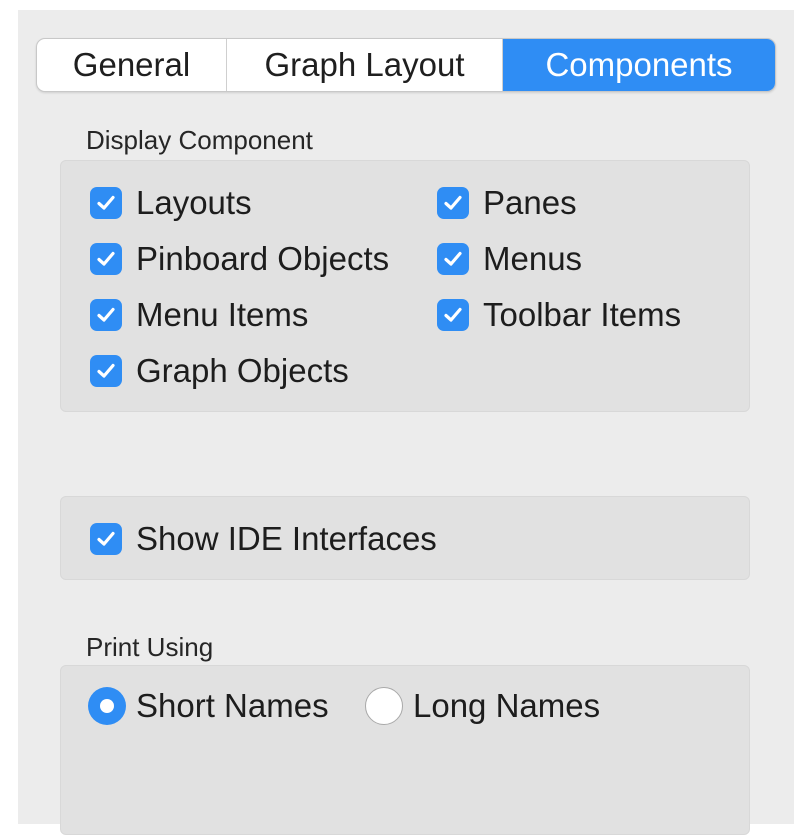 The image size is (794, 835). Describe the element at coordinates (194, 202) in the screenshot. I see `checkbox-label: Layouts` at that location.